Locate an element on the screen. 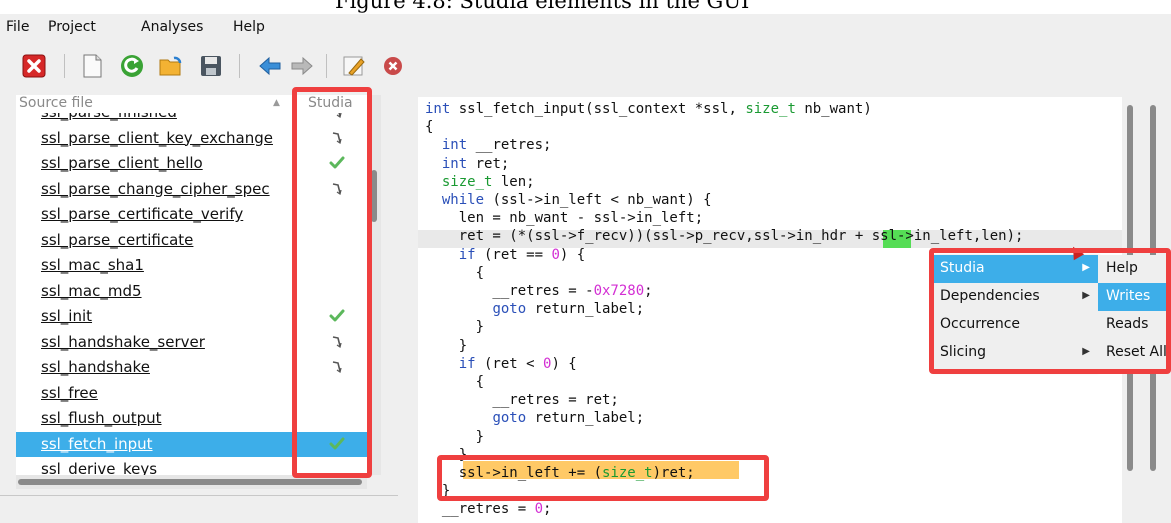 The width and height of the screenshot is (1171, 523). code-line: if (ret < 0) { is located at coordinates (501, 365).